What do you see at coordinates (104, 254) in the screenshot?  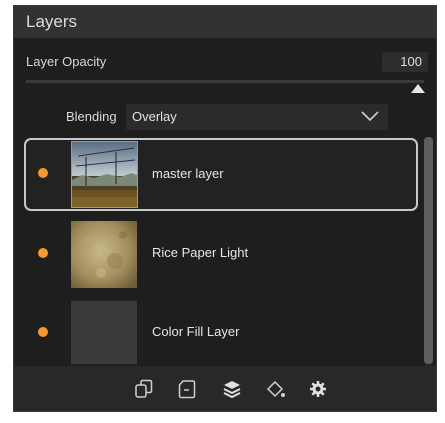 I see `layer-thumbnail-paper` at bounding box center [104, 254].